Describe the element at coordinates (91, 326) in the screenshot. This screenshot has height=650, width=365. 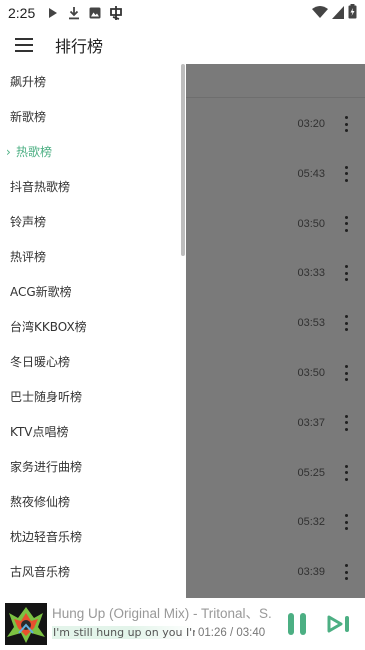
I see `drawer-item: 台湾KKBOX榜` at that location.